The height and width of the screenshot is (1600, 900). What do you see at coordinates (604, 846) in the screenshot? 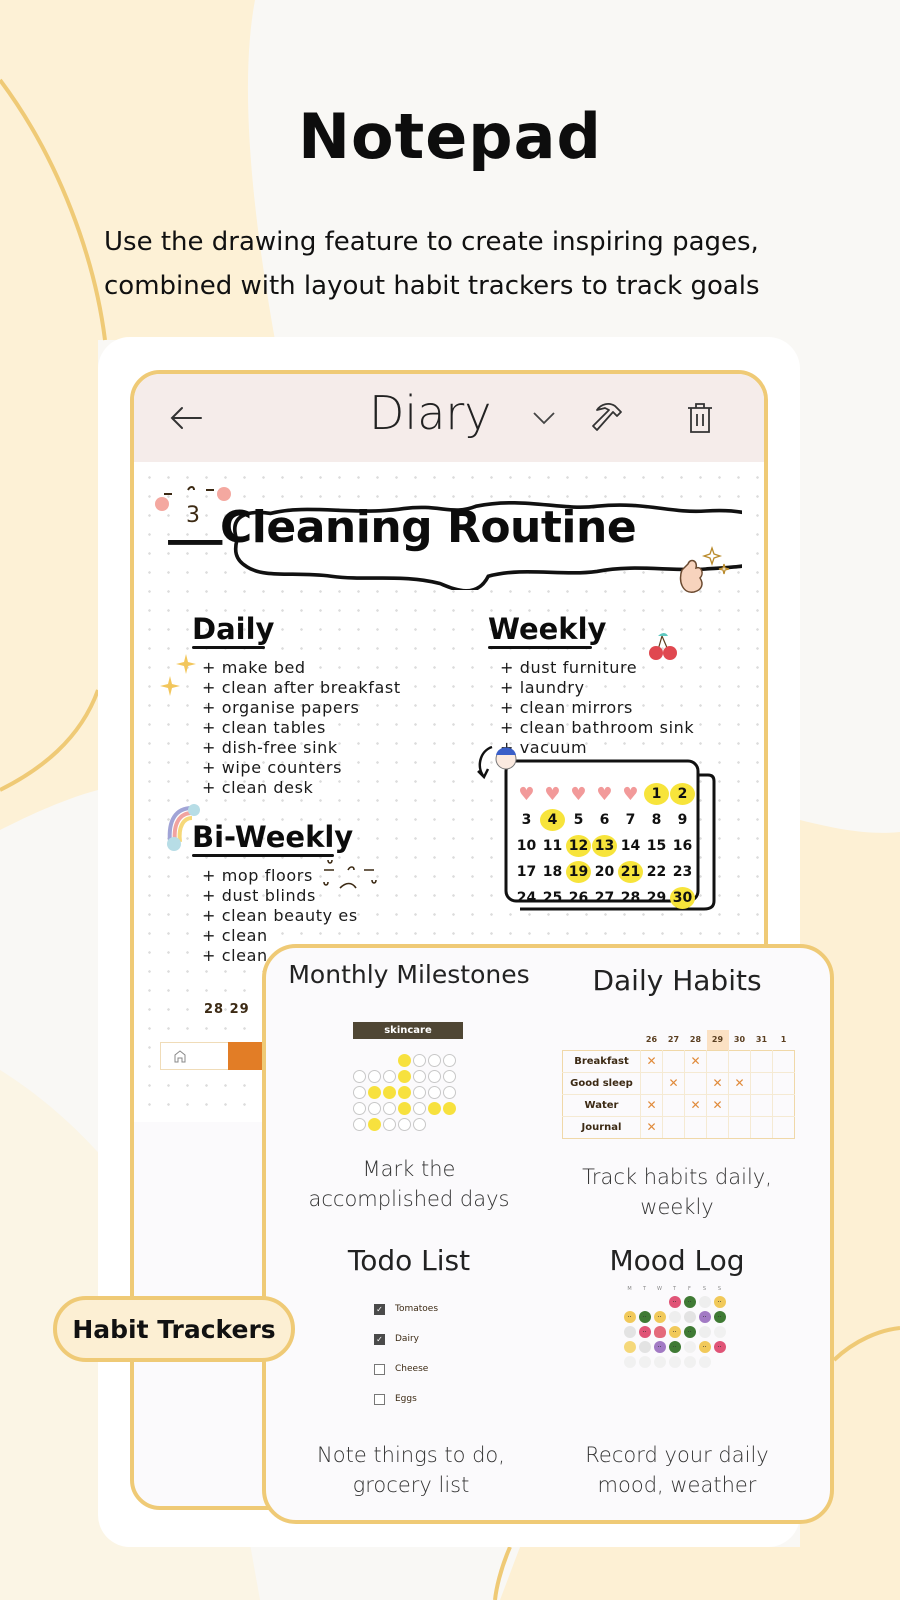
I see `calendar-day: 13` at bounding box center [604, 846].